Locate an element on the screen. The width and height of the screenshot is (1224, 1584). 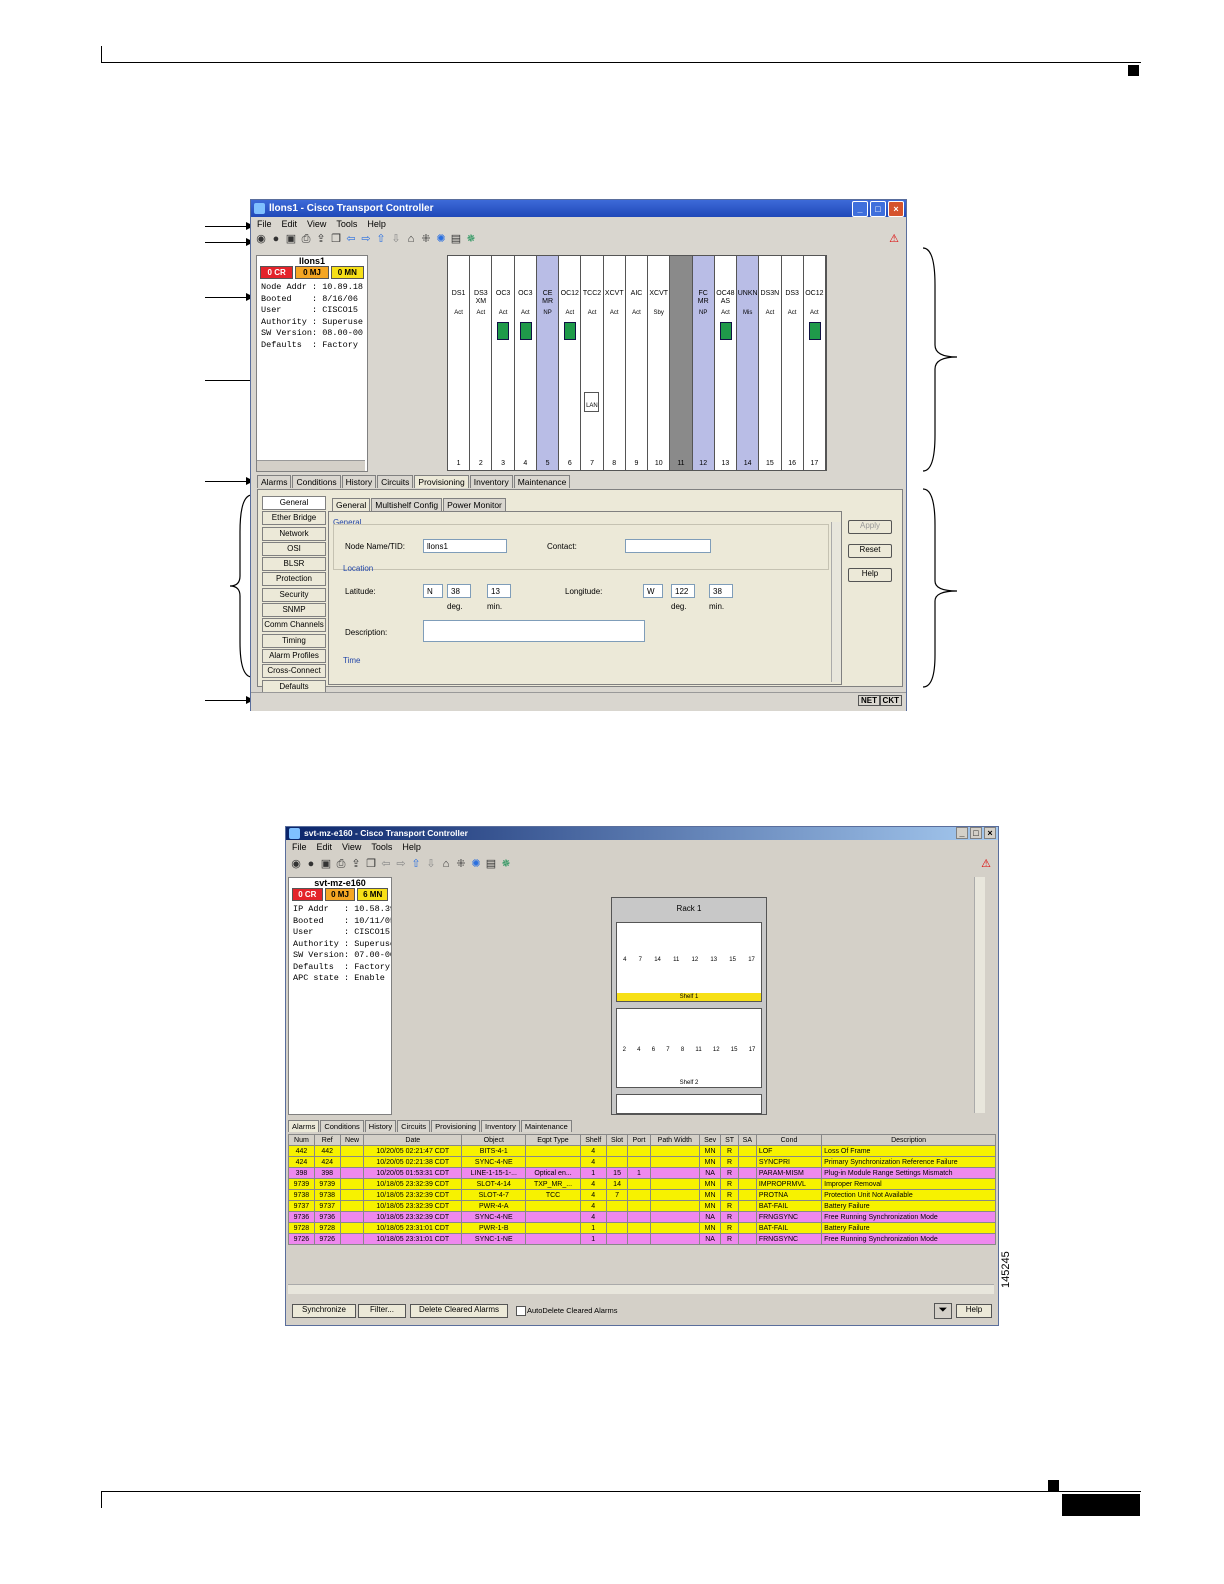
minimize-button-2: _ is located at coordinates (962, 833).